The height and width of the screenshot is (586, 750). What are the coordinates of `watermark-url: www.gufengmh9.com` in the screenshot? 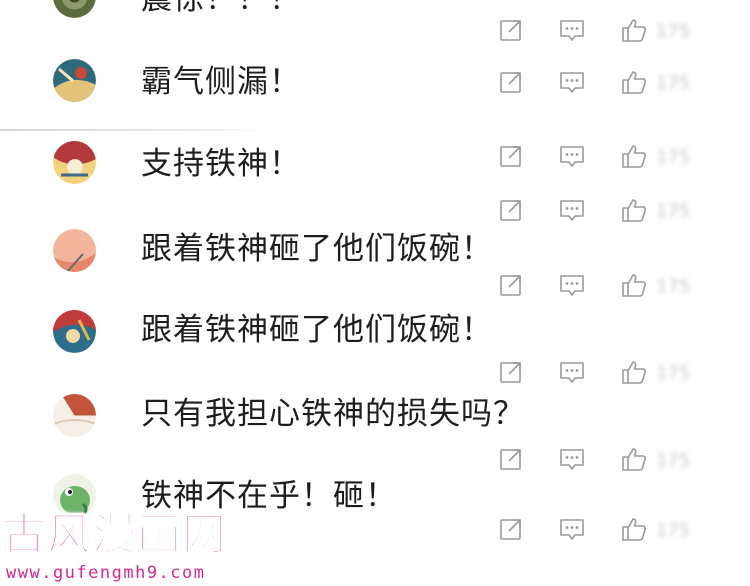 It's located at (106, 573).